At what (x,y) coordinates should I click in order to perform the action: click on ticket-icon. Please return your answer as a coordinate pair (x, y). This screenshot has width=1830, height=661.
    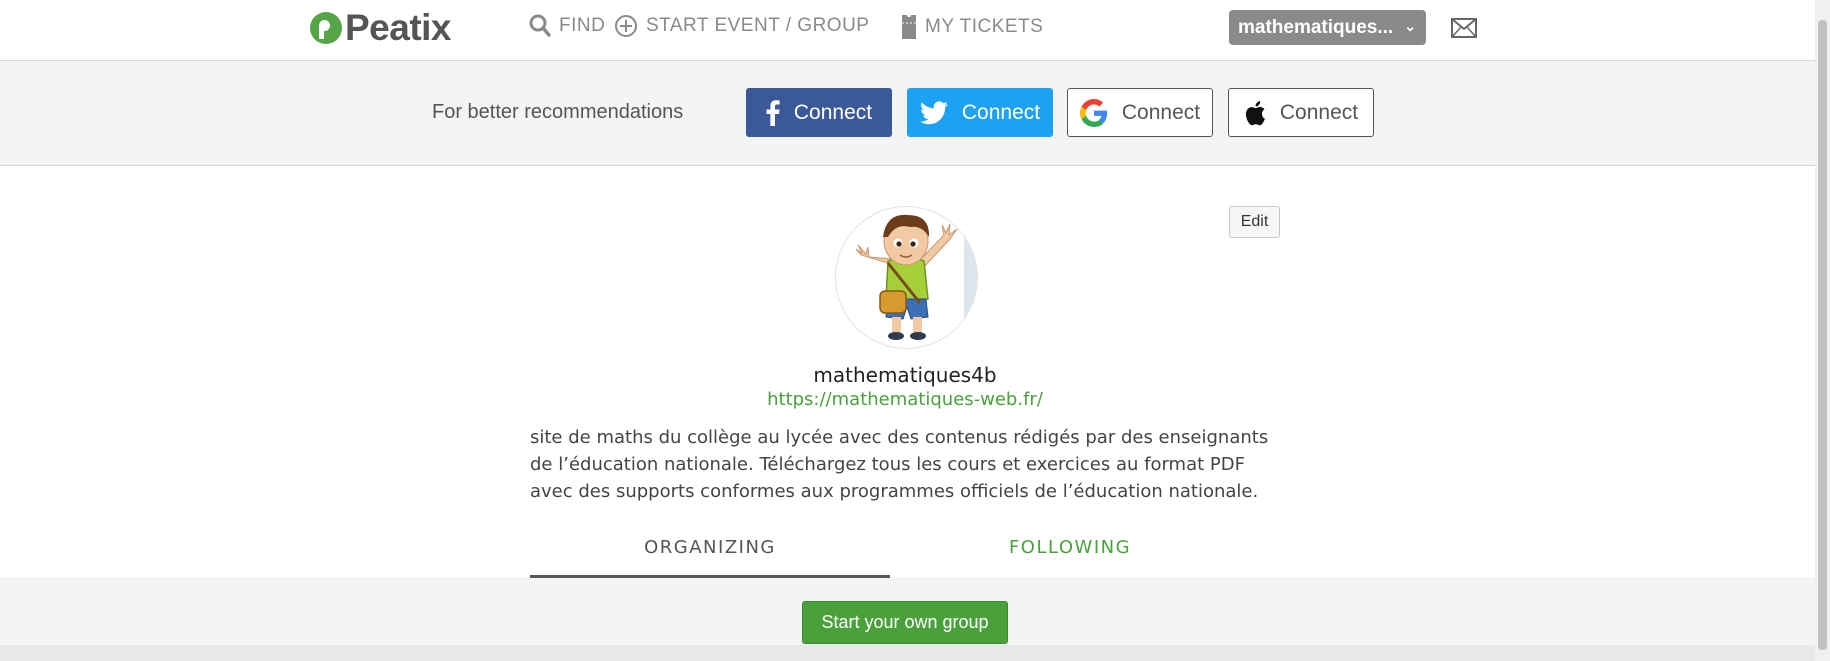
    Looking at the image, I should click on (909, 27).